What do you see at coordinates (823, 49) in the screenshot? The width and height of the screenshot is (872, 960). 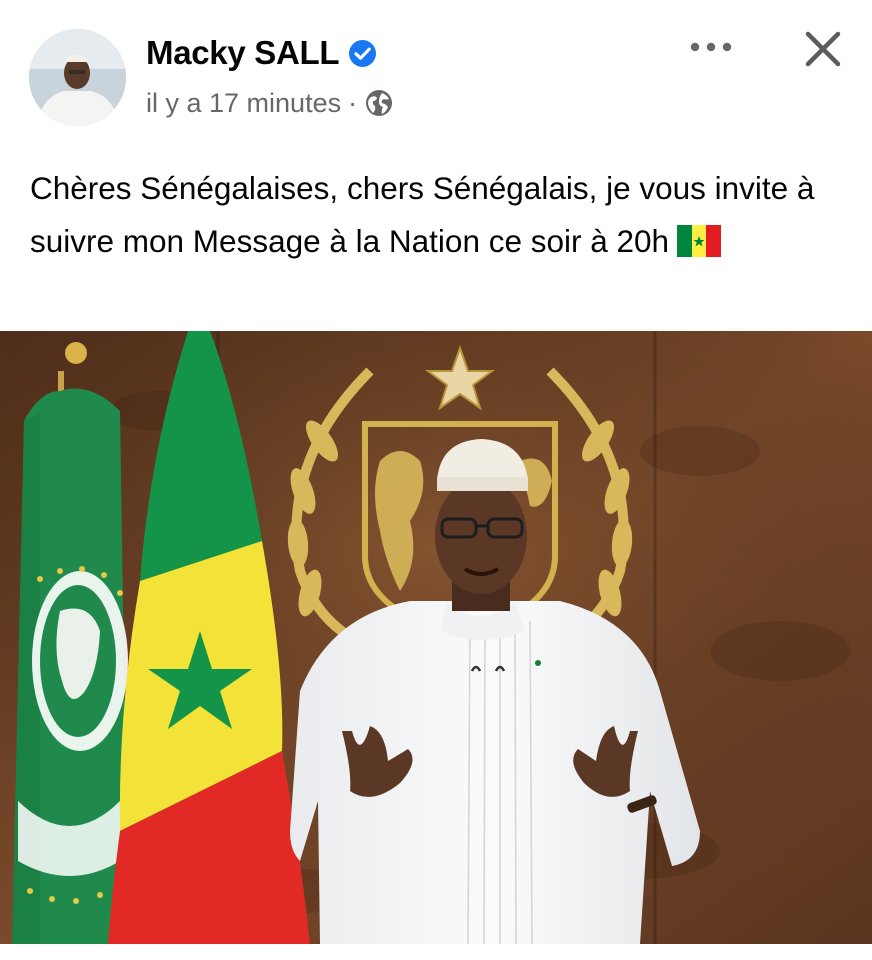 I see `close-icon` at bounding box center [823, 49].